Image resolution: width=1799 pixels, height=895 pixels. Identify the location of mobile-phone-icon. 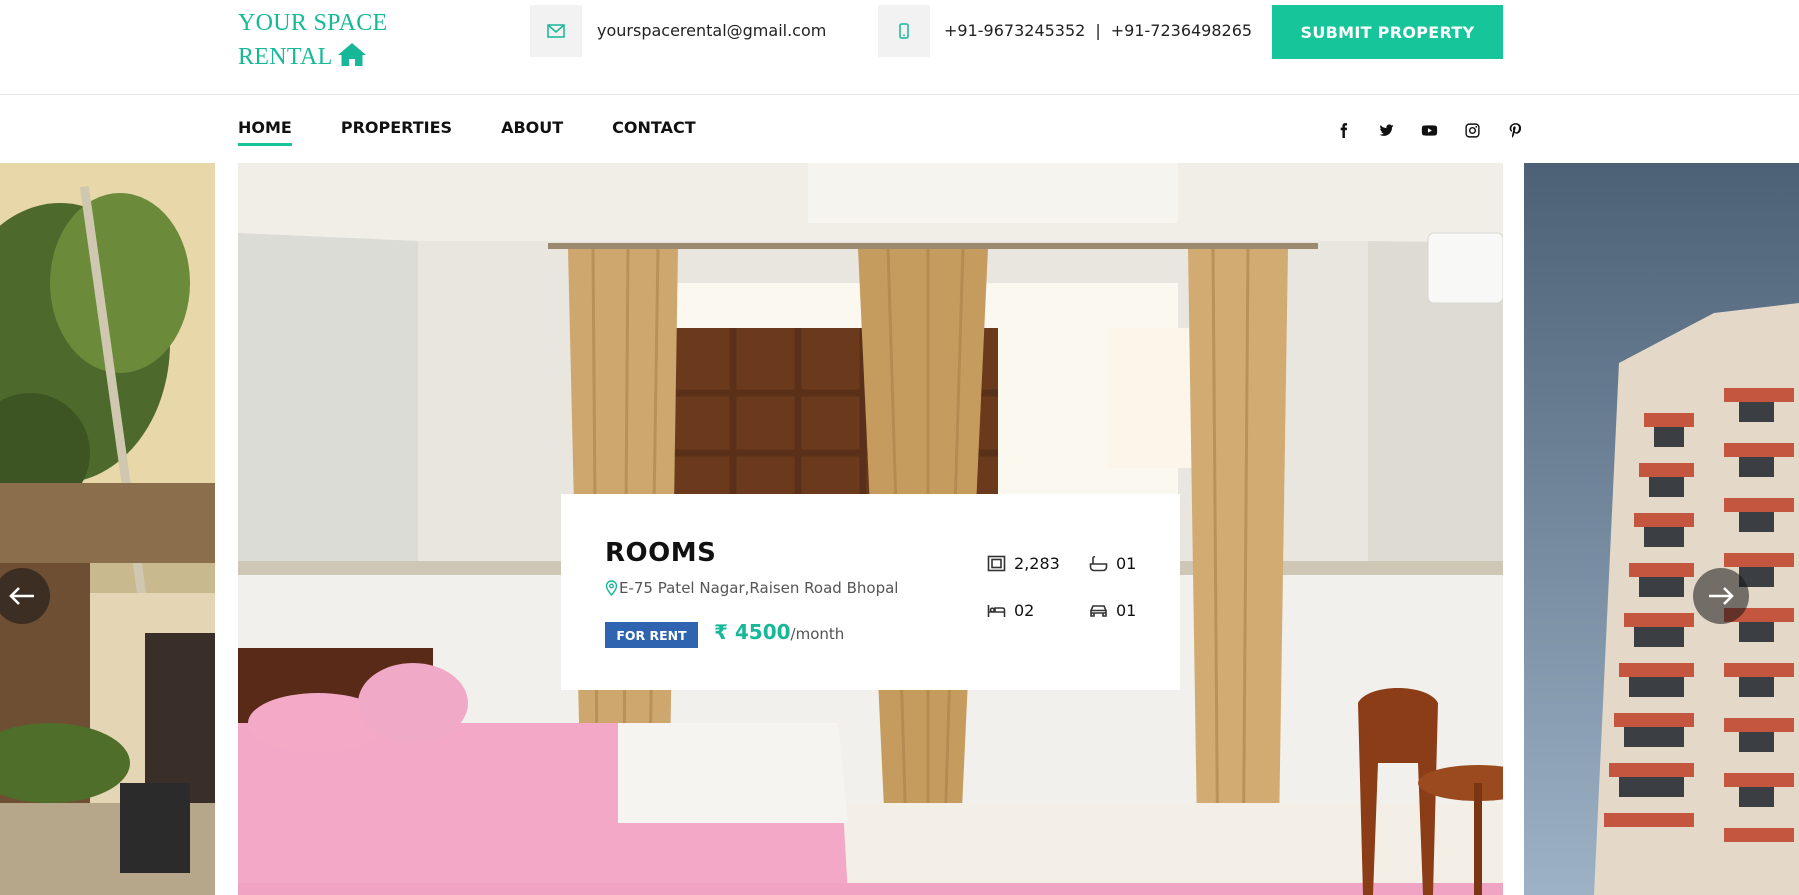
(904, 31).